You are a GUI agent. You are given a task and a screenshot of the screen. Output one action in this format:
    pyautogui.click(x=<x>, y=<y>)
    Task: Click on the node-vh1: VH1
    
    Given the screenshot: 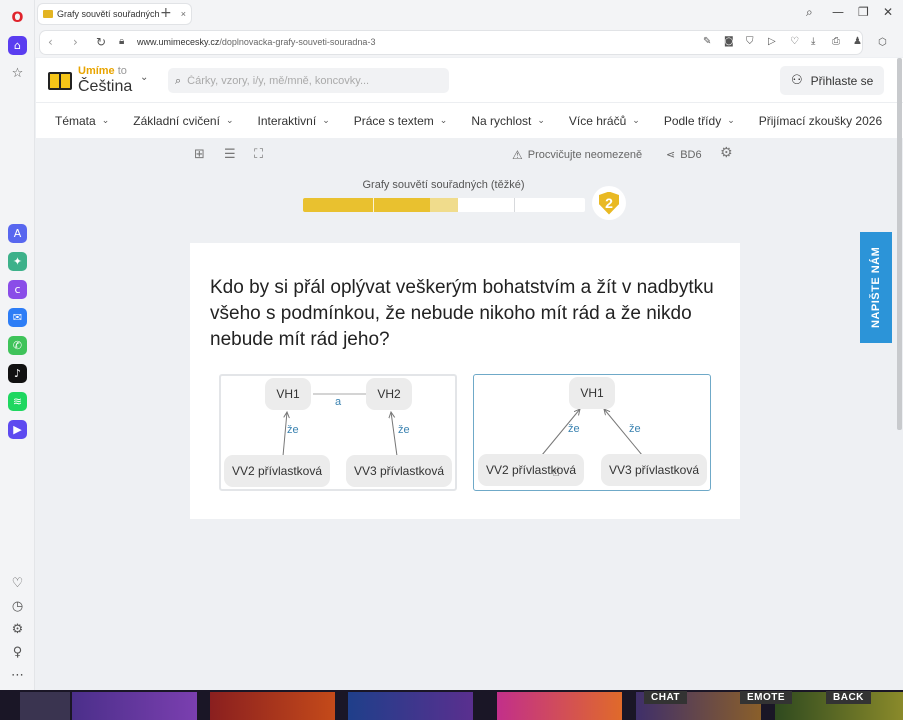 What is the action you would take?
    pyautogui.click(x=288, y=394)
    